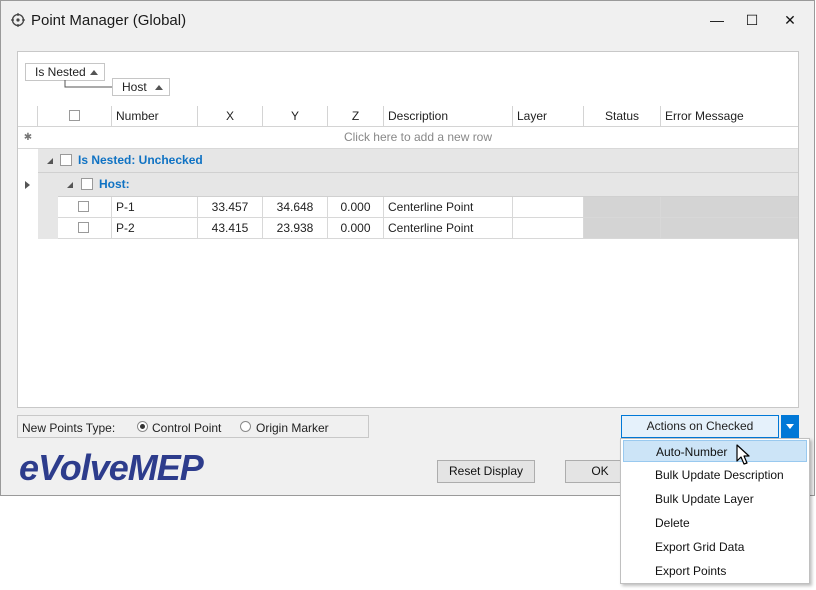 The width and height of the screenshot is (816, 590). I want to click on row-indicator-header, so click(28, 116).